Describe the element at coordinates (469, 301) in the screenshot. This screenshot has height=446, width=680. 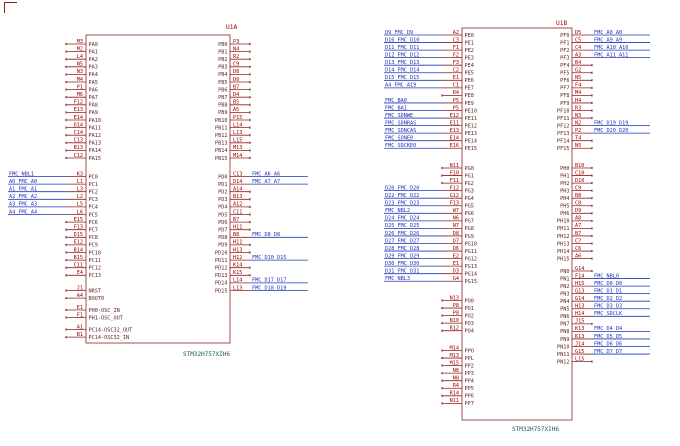
I see `u1b-pin-po0-name: PO0` at that location.